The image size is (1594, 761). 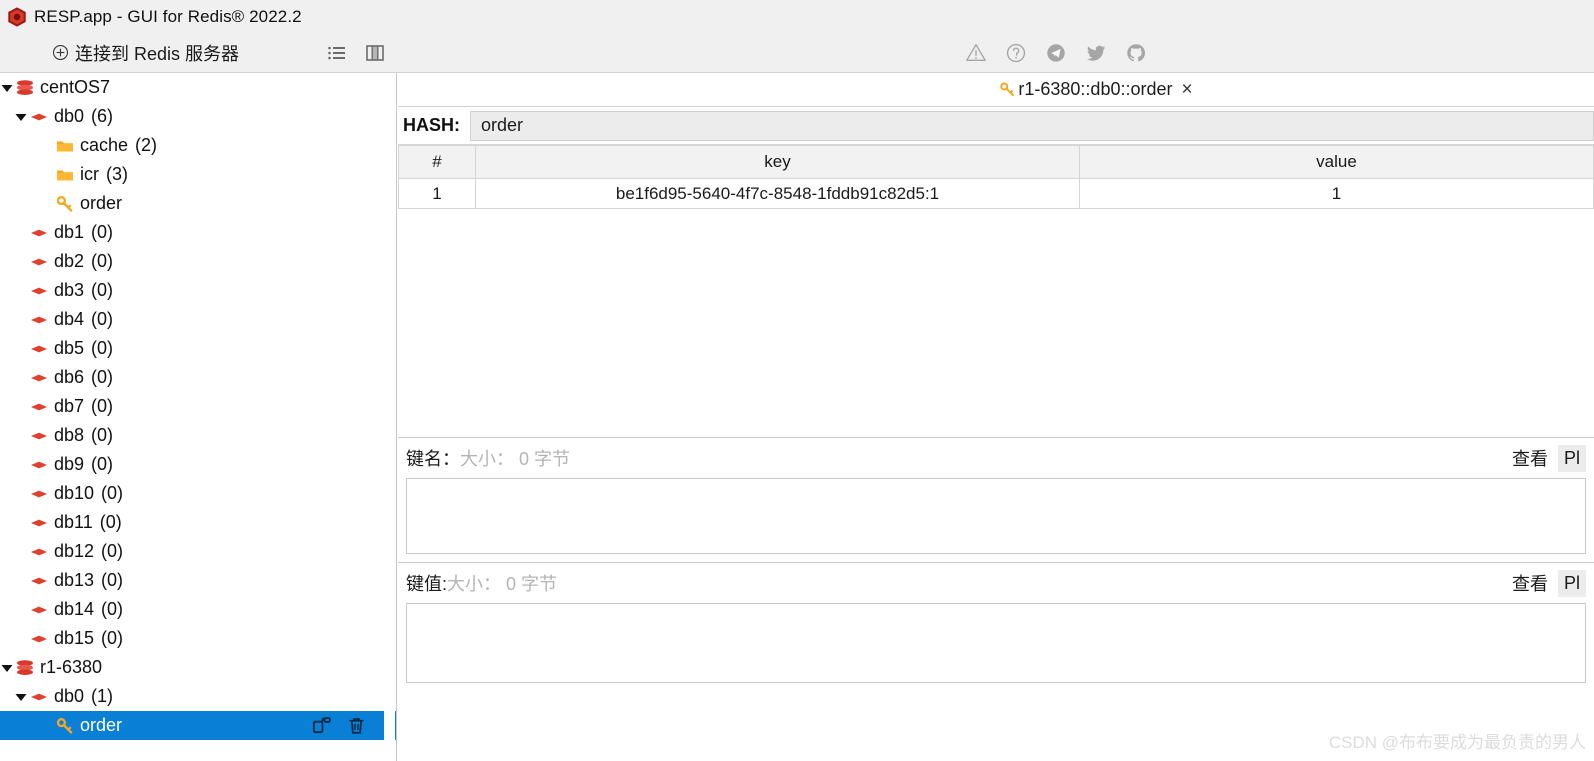 What do you see at coordinates (198, 493) in the screenshot?
I see `tree-item-db10-14: db10 (0)` at bounding box center [198, 493].